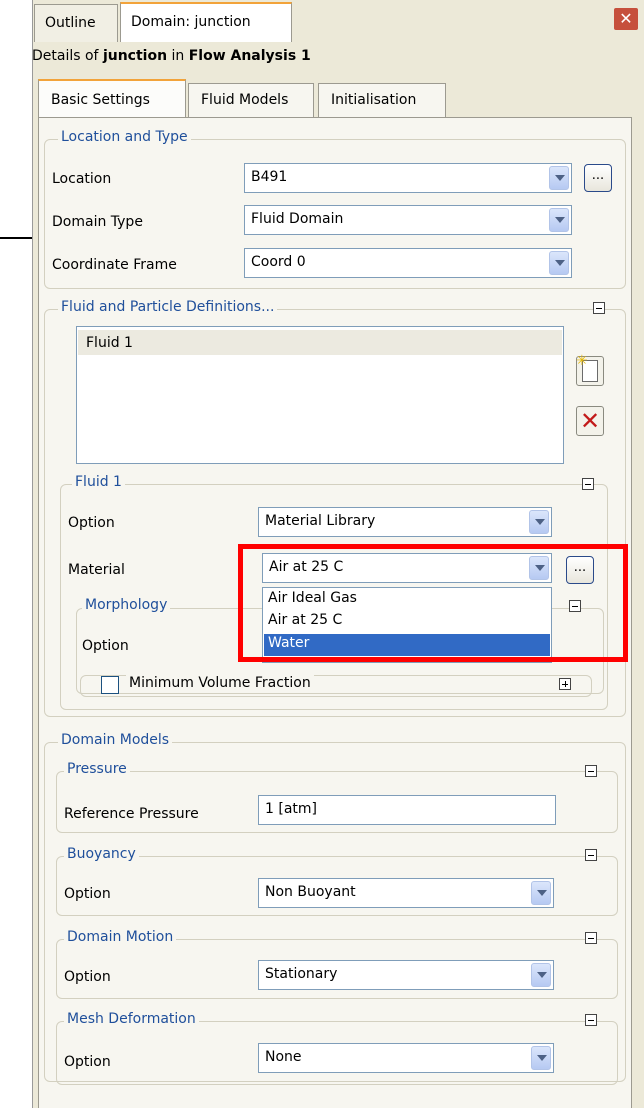  Describe the element at coordinates (408, 178) in the screenshot. I see `location-select: B491` at that location.